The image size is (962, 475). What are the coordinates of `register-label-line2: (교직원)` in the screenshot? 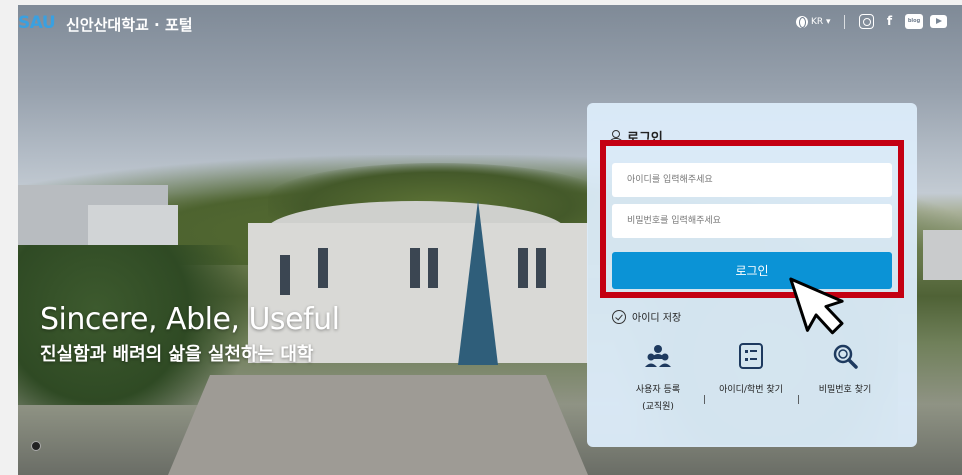 It's located at (658, 407).